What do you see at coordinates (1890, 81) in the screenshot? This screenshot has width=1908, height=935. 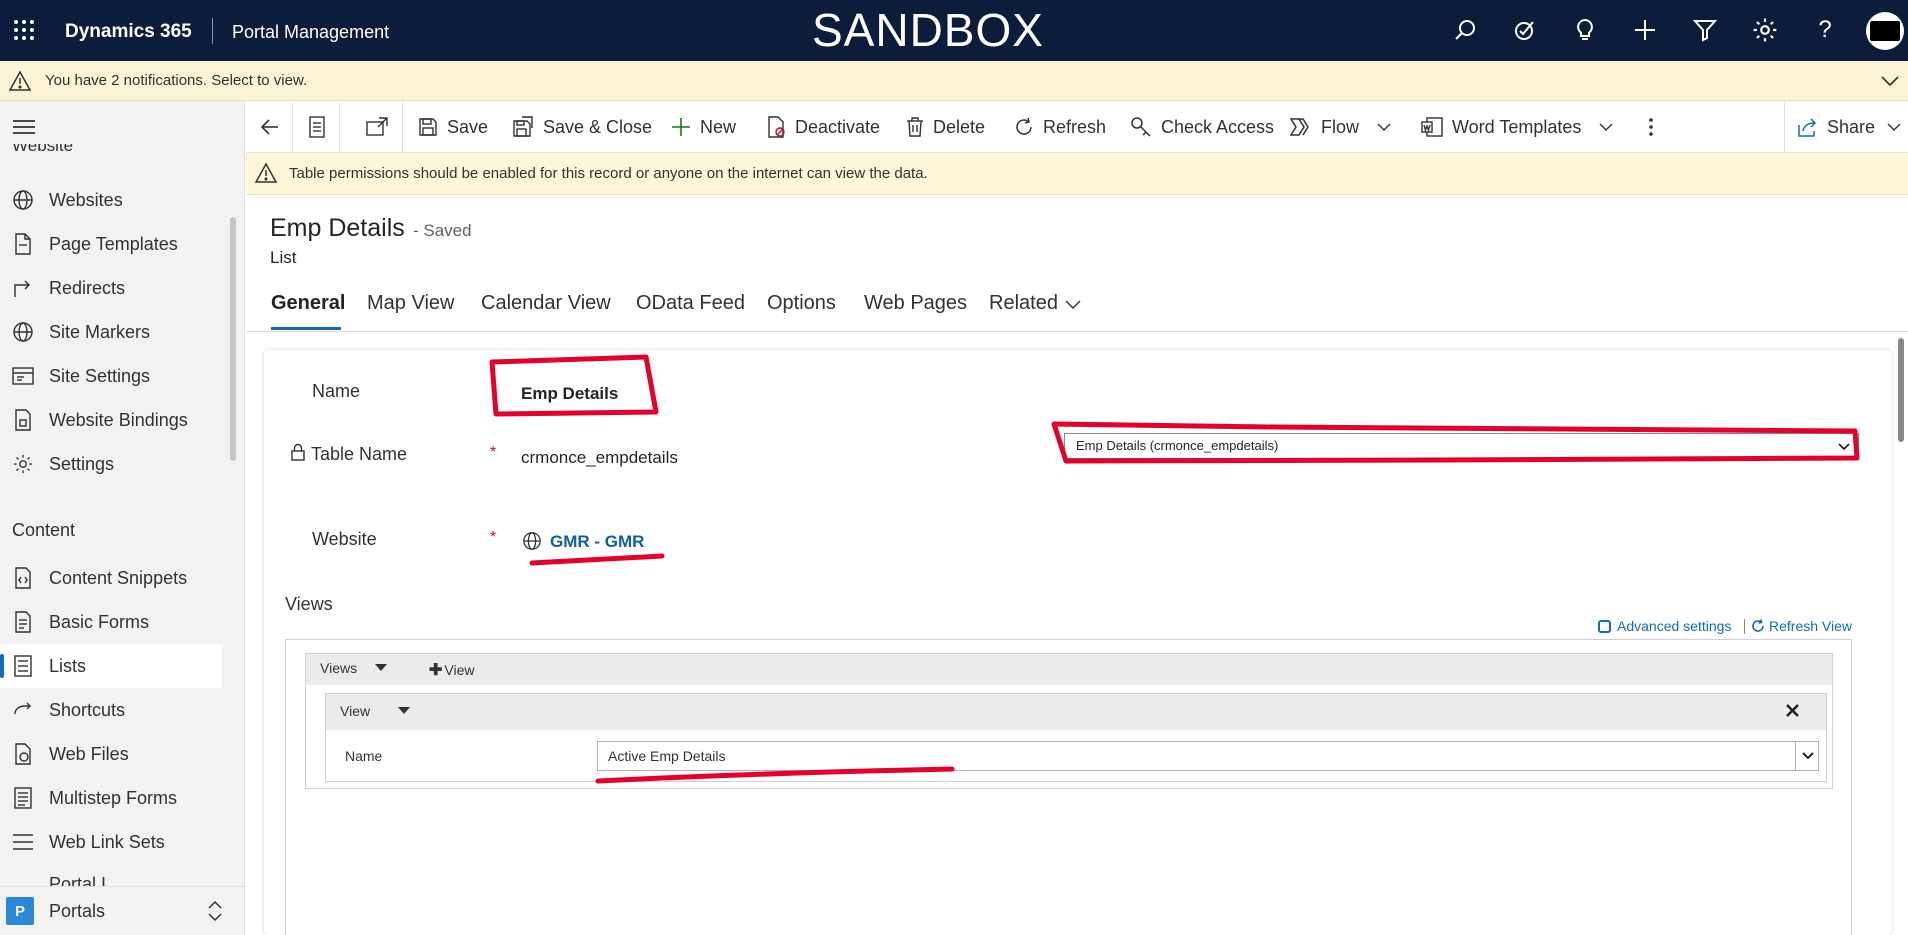 I see `chevron-down-icon` at bounding box center [1890, 81].